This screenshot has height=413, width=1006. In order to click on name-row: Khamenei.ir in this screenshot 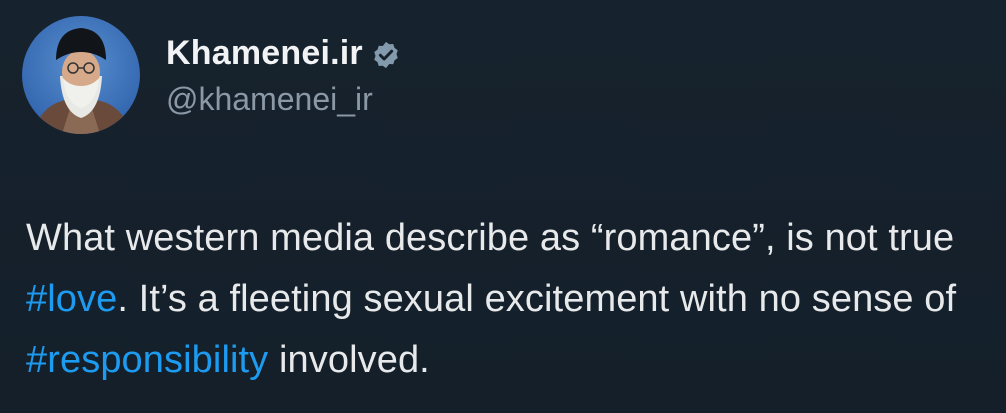, I will do `click(283, 53)`.